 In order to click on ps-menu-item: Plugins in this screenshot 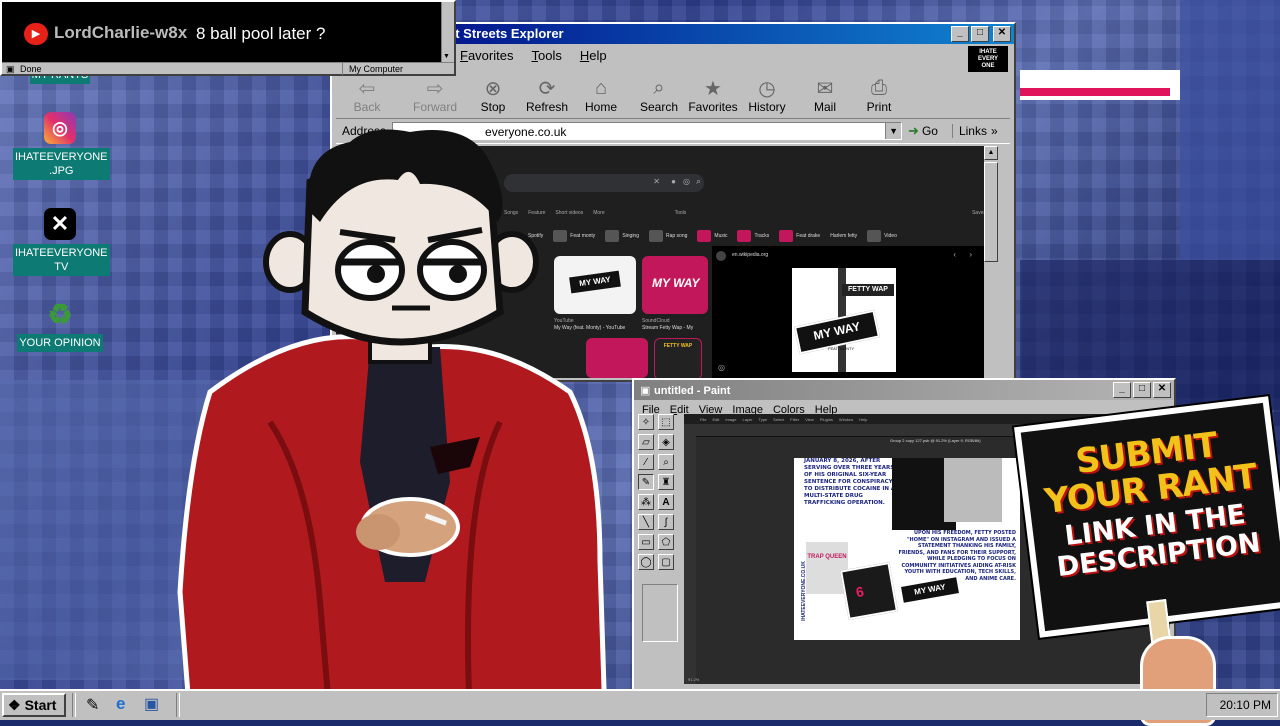, I will do `click(826, 419)`.